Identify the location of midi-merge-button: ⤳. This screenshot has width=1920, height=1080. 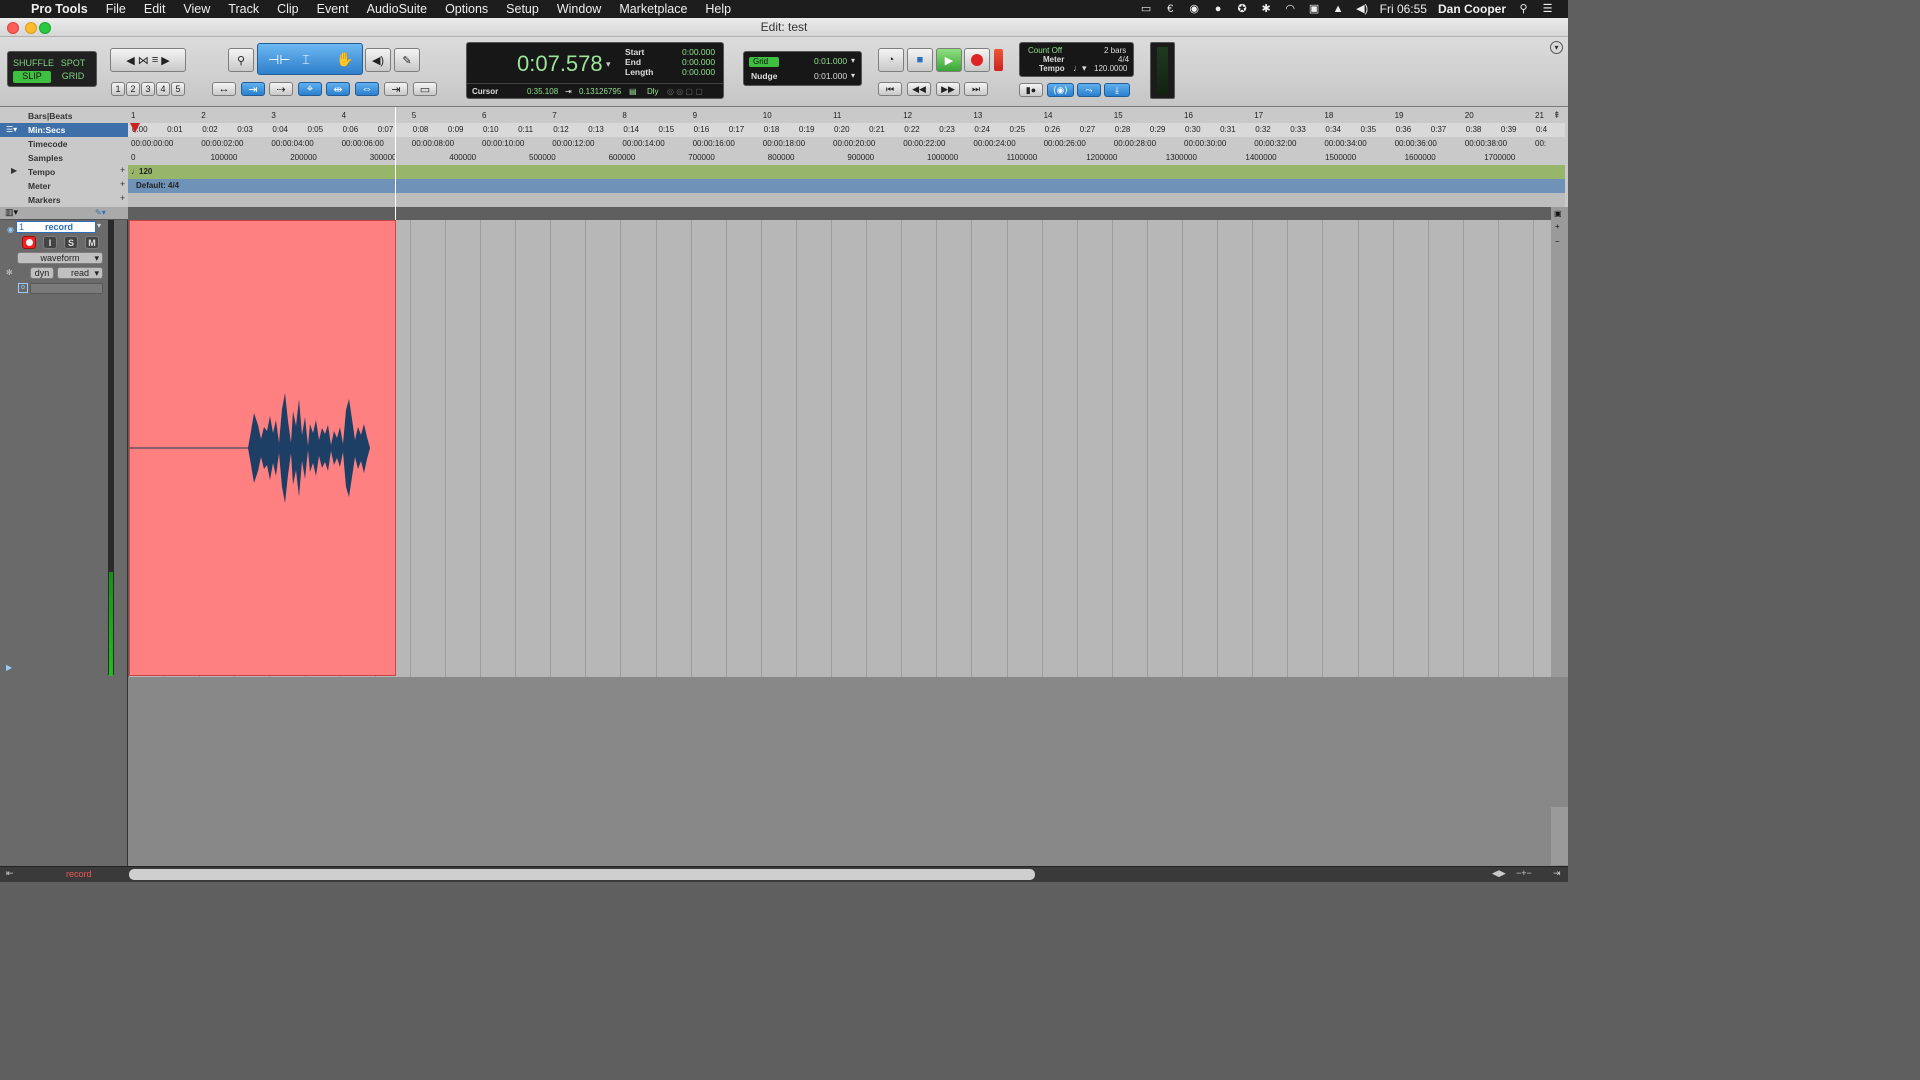
(1089, 90).